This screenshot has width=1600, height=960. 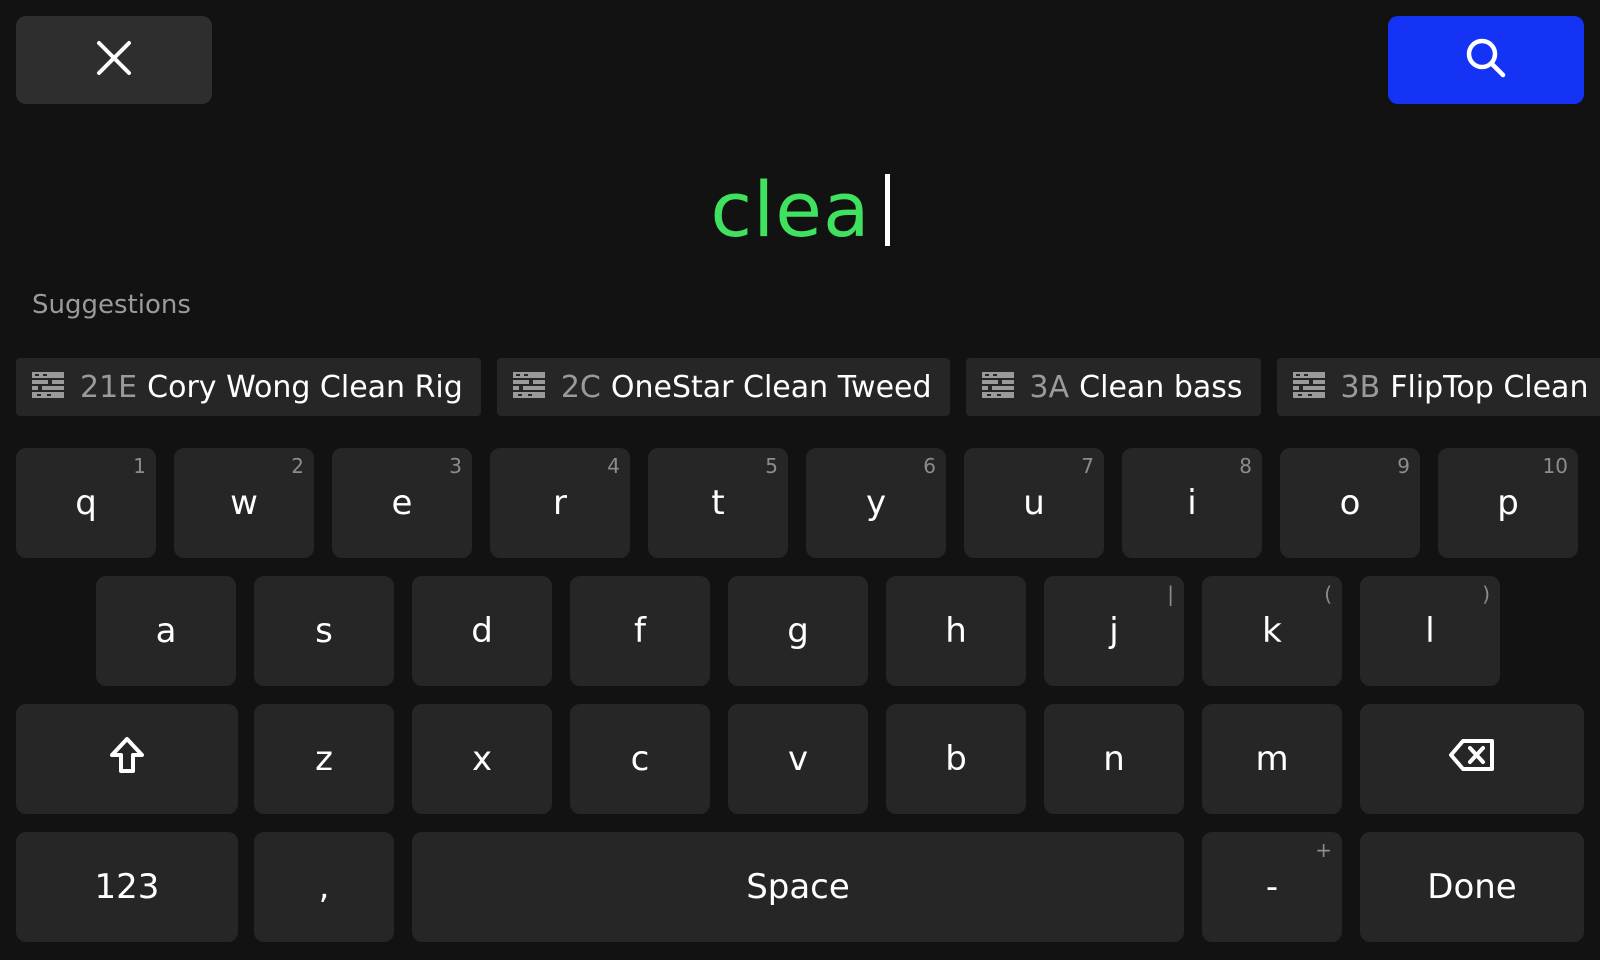 I want to click on key-label: d, so click(x=482, y=631).